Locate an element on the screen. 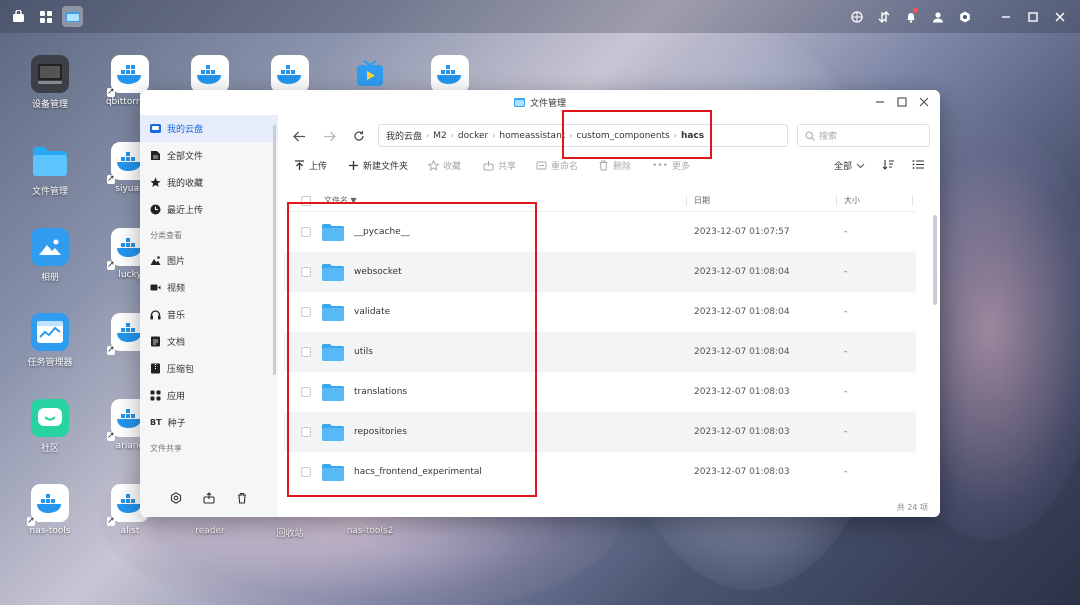 The height and width of the screenshot is (605, 1080). share-device-icon is located at coordinates (209, 499).